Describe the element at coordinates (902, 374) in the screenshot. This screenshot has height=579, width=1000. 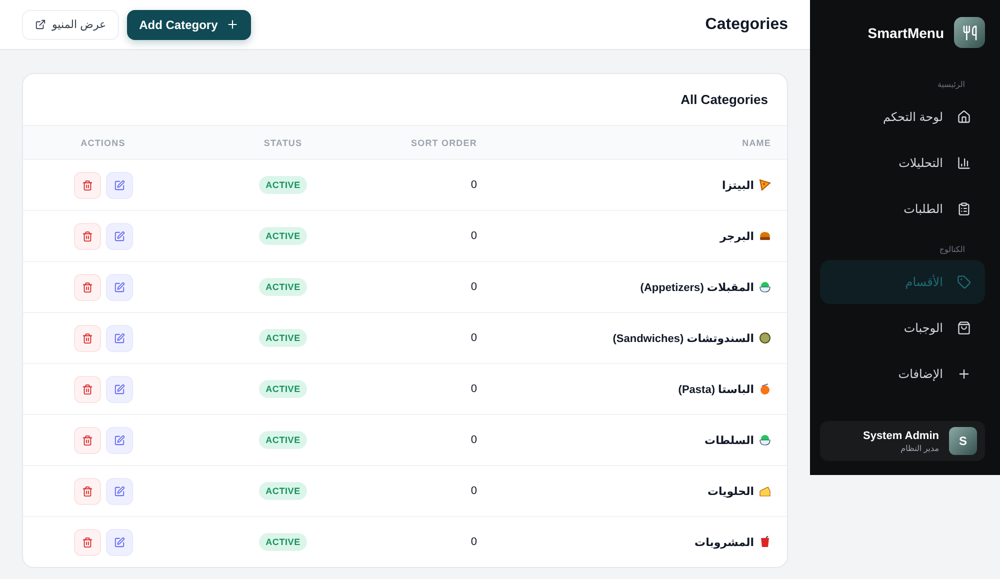
I see `nav-item: الإضافات` at that location.